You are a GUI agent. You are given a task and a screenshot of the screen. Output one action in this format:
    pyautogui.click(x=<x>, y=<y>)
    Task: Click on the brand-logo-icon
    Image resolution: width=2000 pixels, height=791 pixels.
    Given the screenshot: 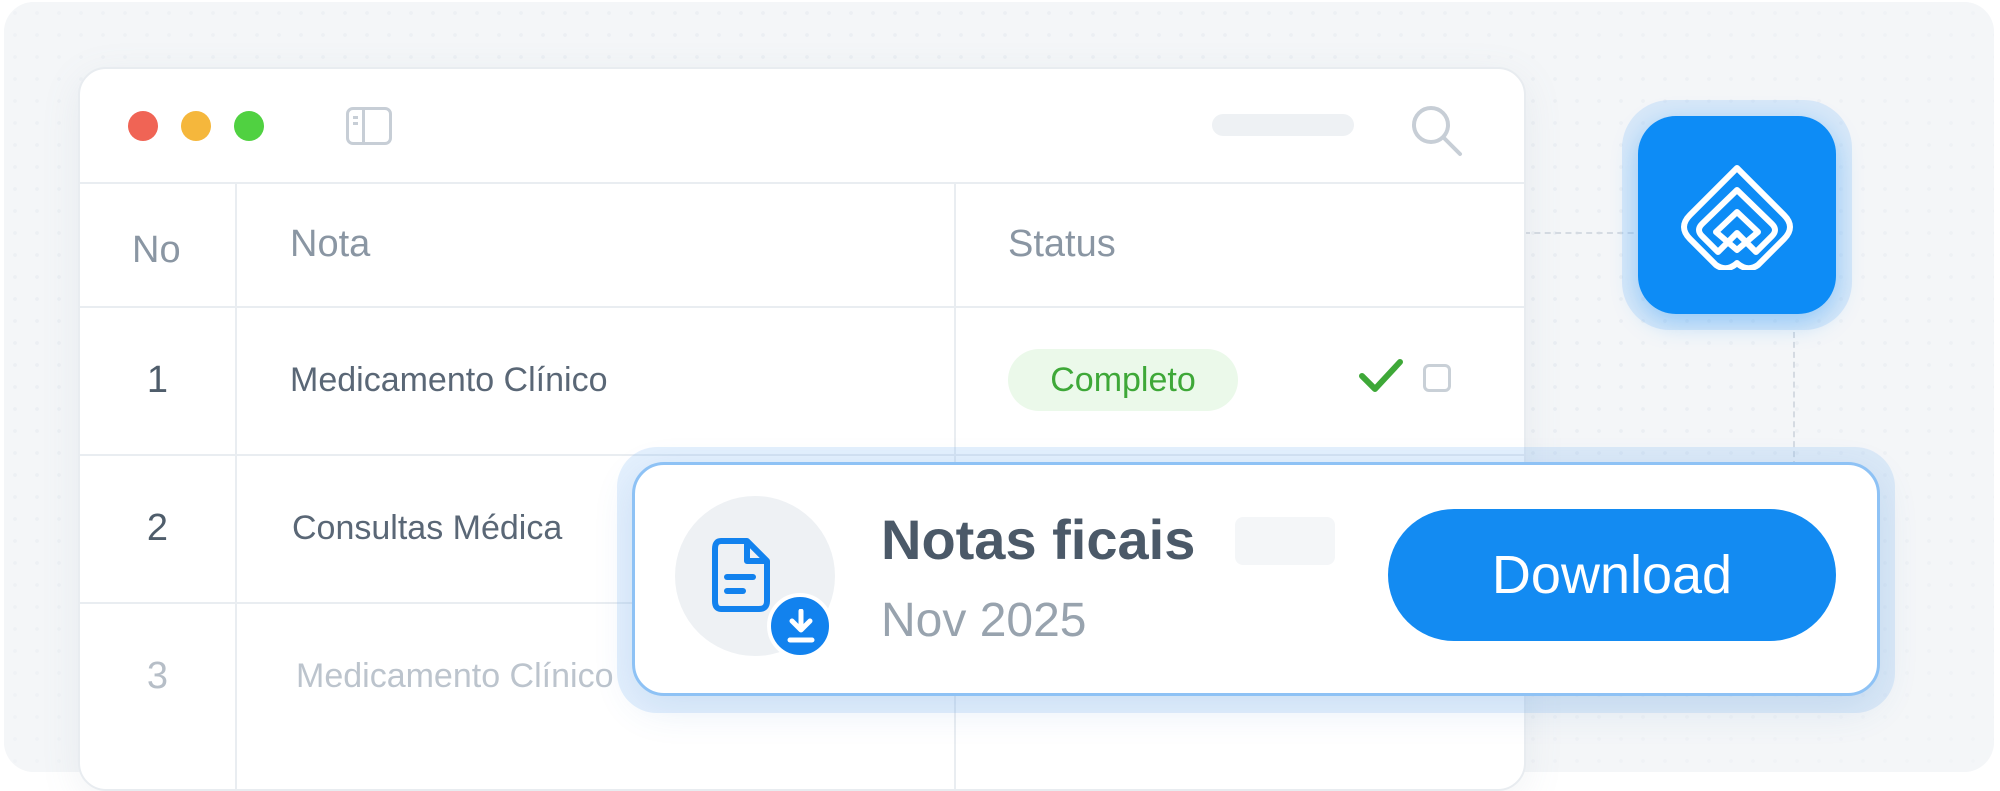 What is the action you would take?
    pyautogui.click(x=1737, y=217)
    